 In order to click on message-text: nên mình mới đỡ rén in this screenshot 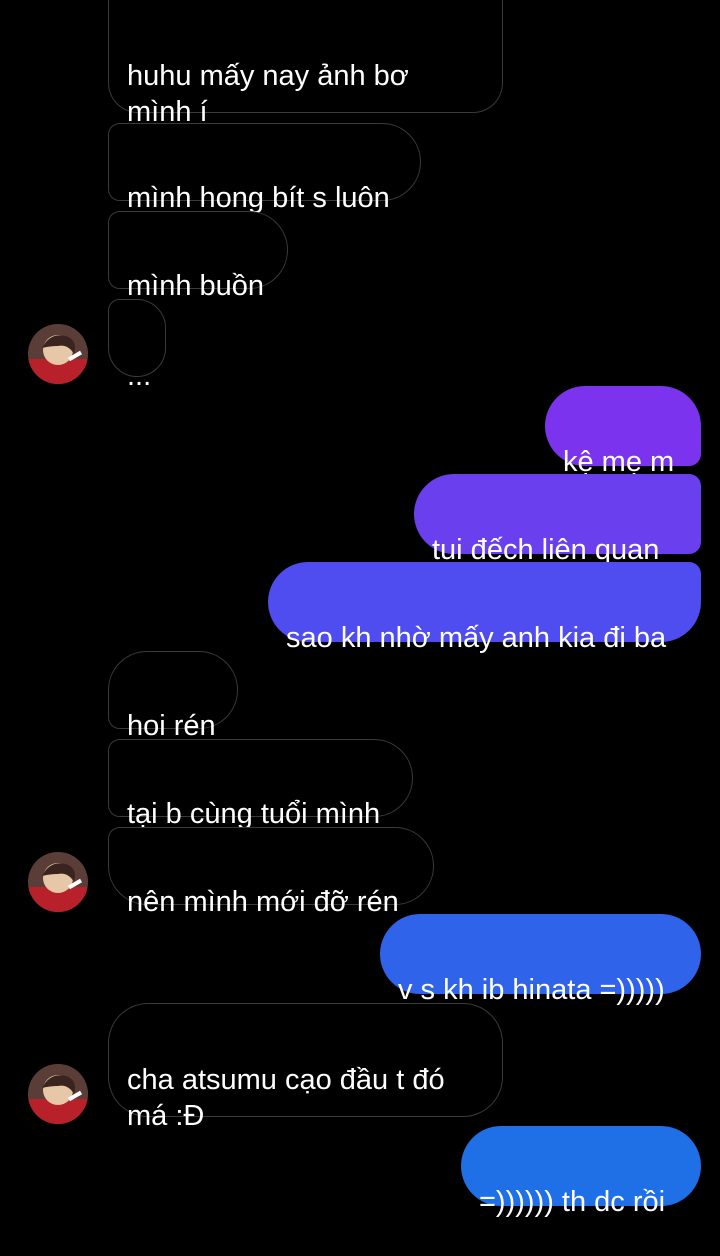, I will do `click(263, 902)`.